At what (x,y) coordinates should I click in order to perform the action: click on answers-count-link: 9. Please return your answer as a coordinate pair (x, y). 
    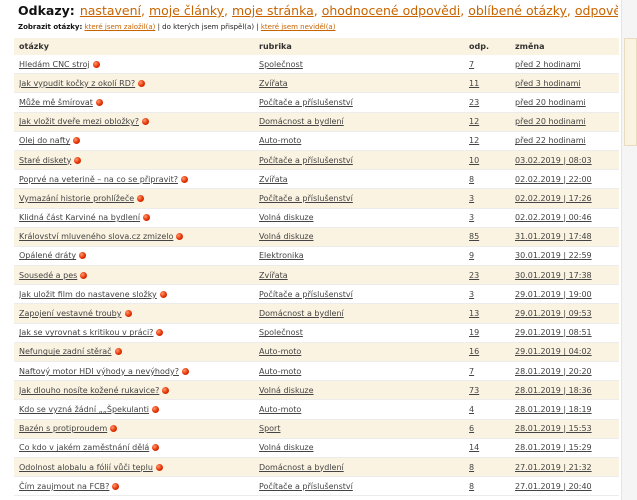
    Looking at the image, I should click on (471, 255).